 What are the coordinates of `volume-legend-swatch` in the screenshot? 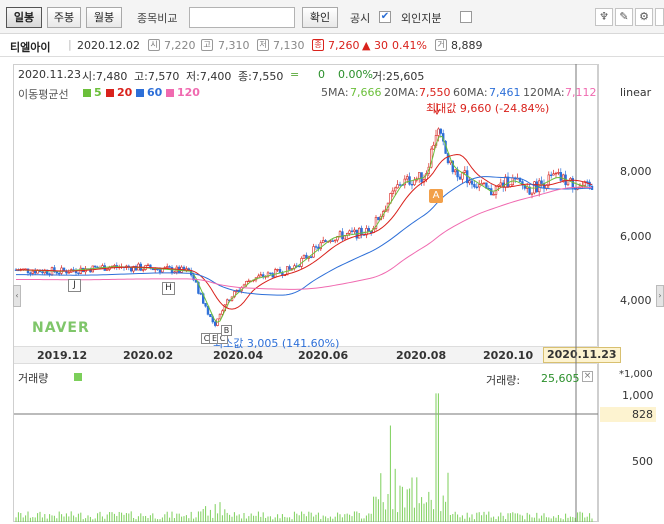 It's located at (78, 377).